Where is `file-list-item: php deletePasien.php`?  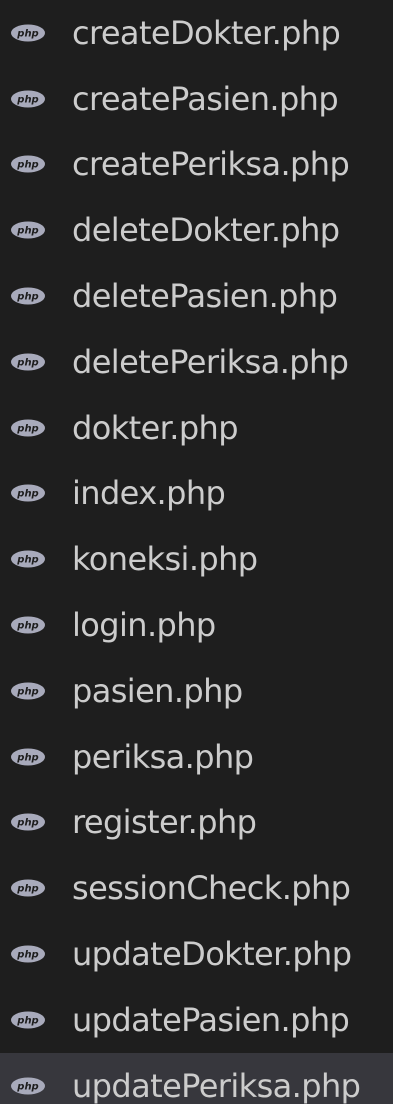 file-list-item: php deletePasien.php is located at coordinates (196, 296).